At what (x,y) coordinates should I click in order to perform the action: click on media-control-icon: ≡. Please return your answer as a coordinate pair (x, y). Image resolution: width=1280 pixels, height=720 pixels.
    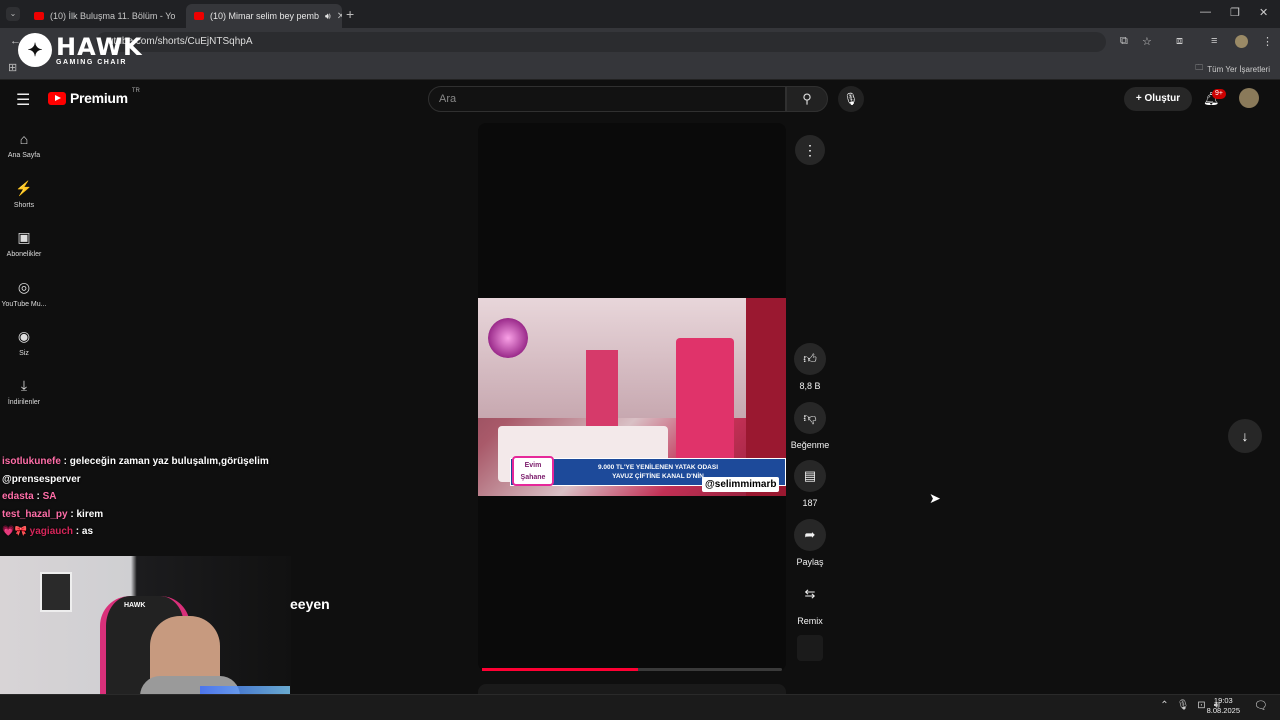
    Looking at the image, I should click on (1214, 41).